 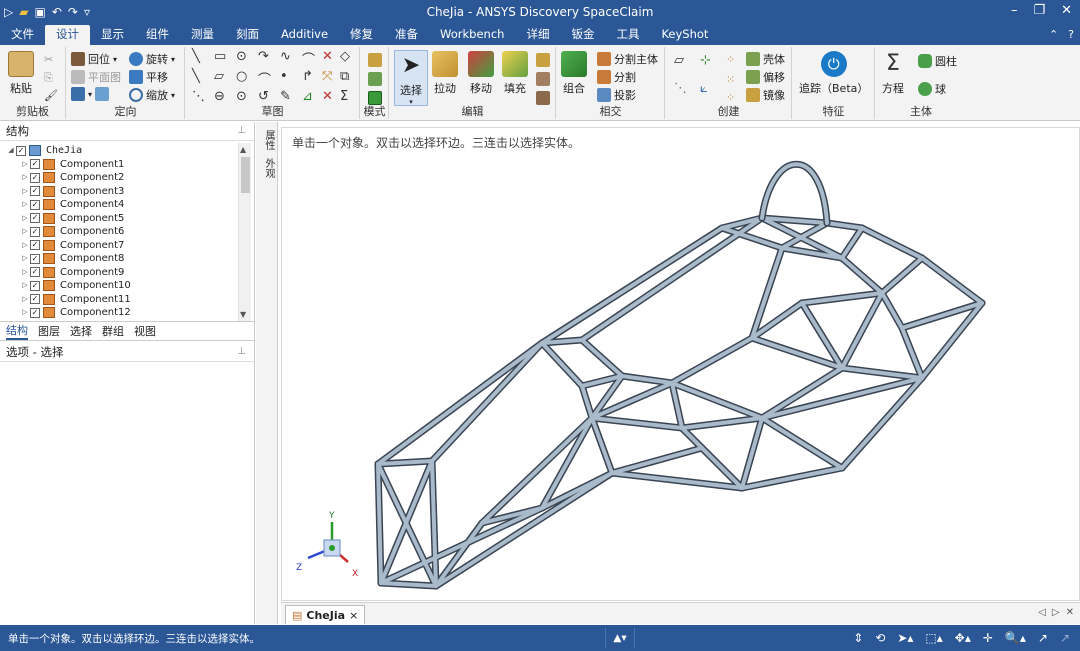 I want to click on 3pt-circle-icon: ⊙, so click(x=241, y=96).